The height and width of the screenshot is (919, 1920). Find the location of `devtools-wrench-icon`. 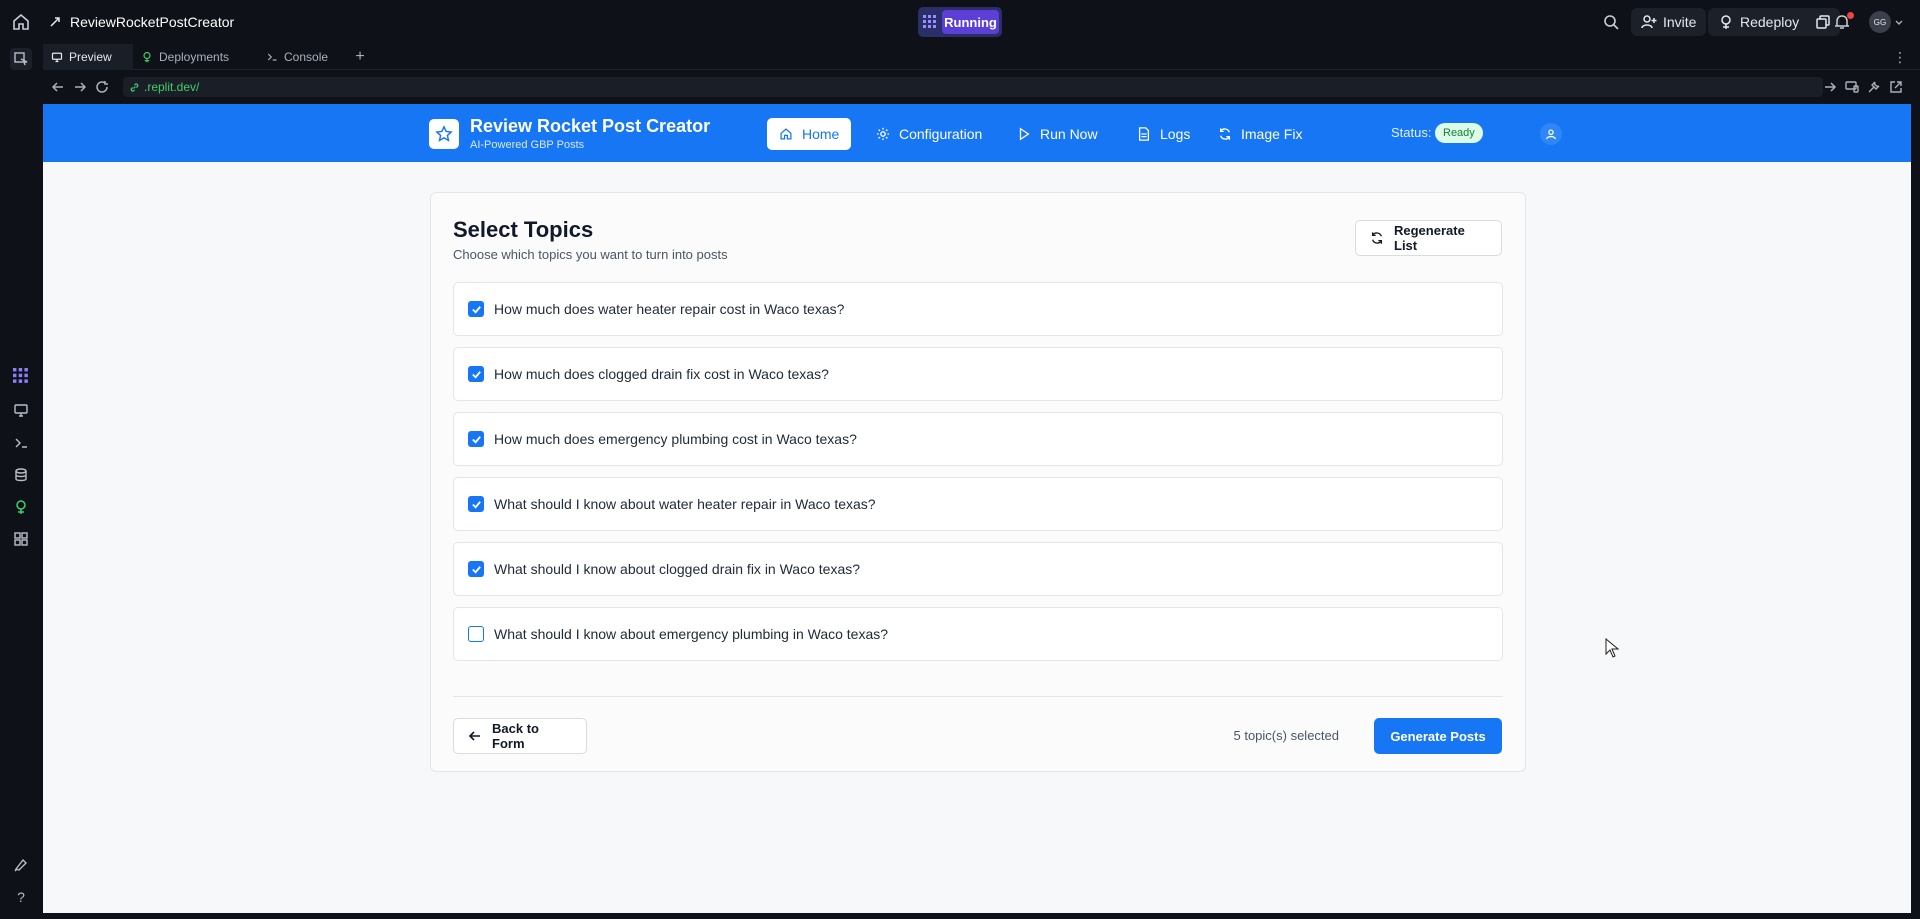

devtools-wrench-icon is located at coordinates (1874, 87).